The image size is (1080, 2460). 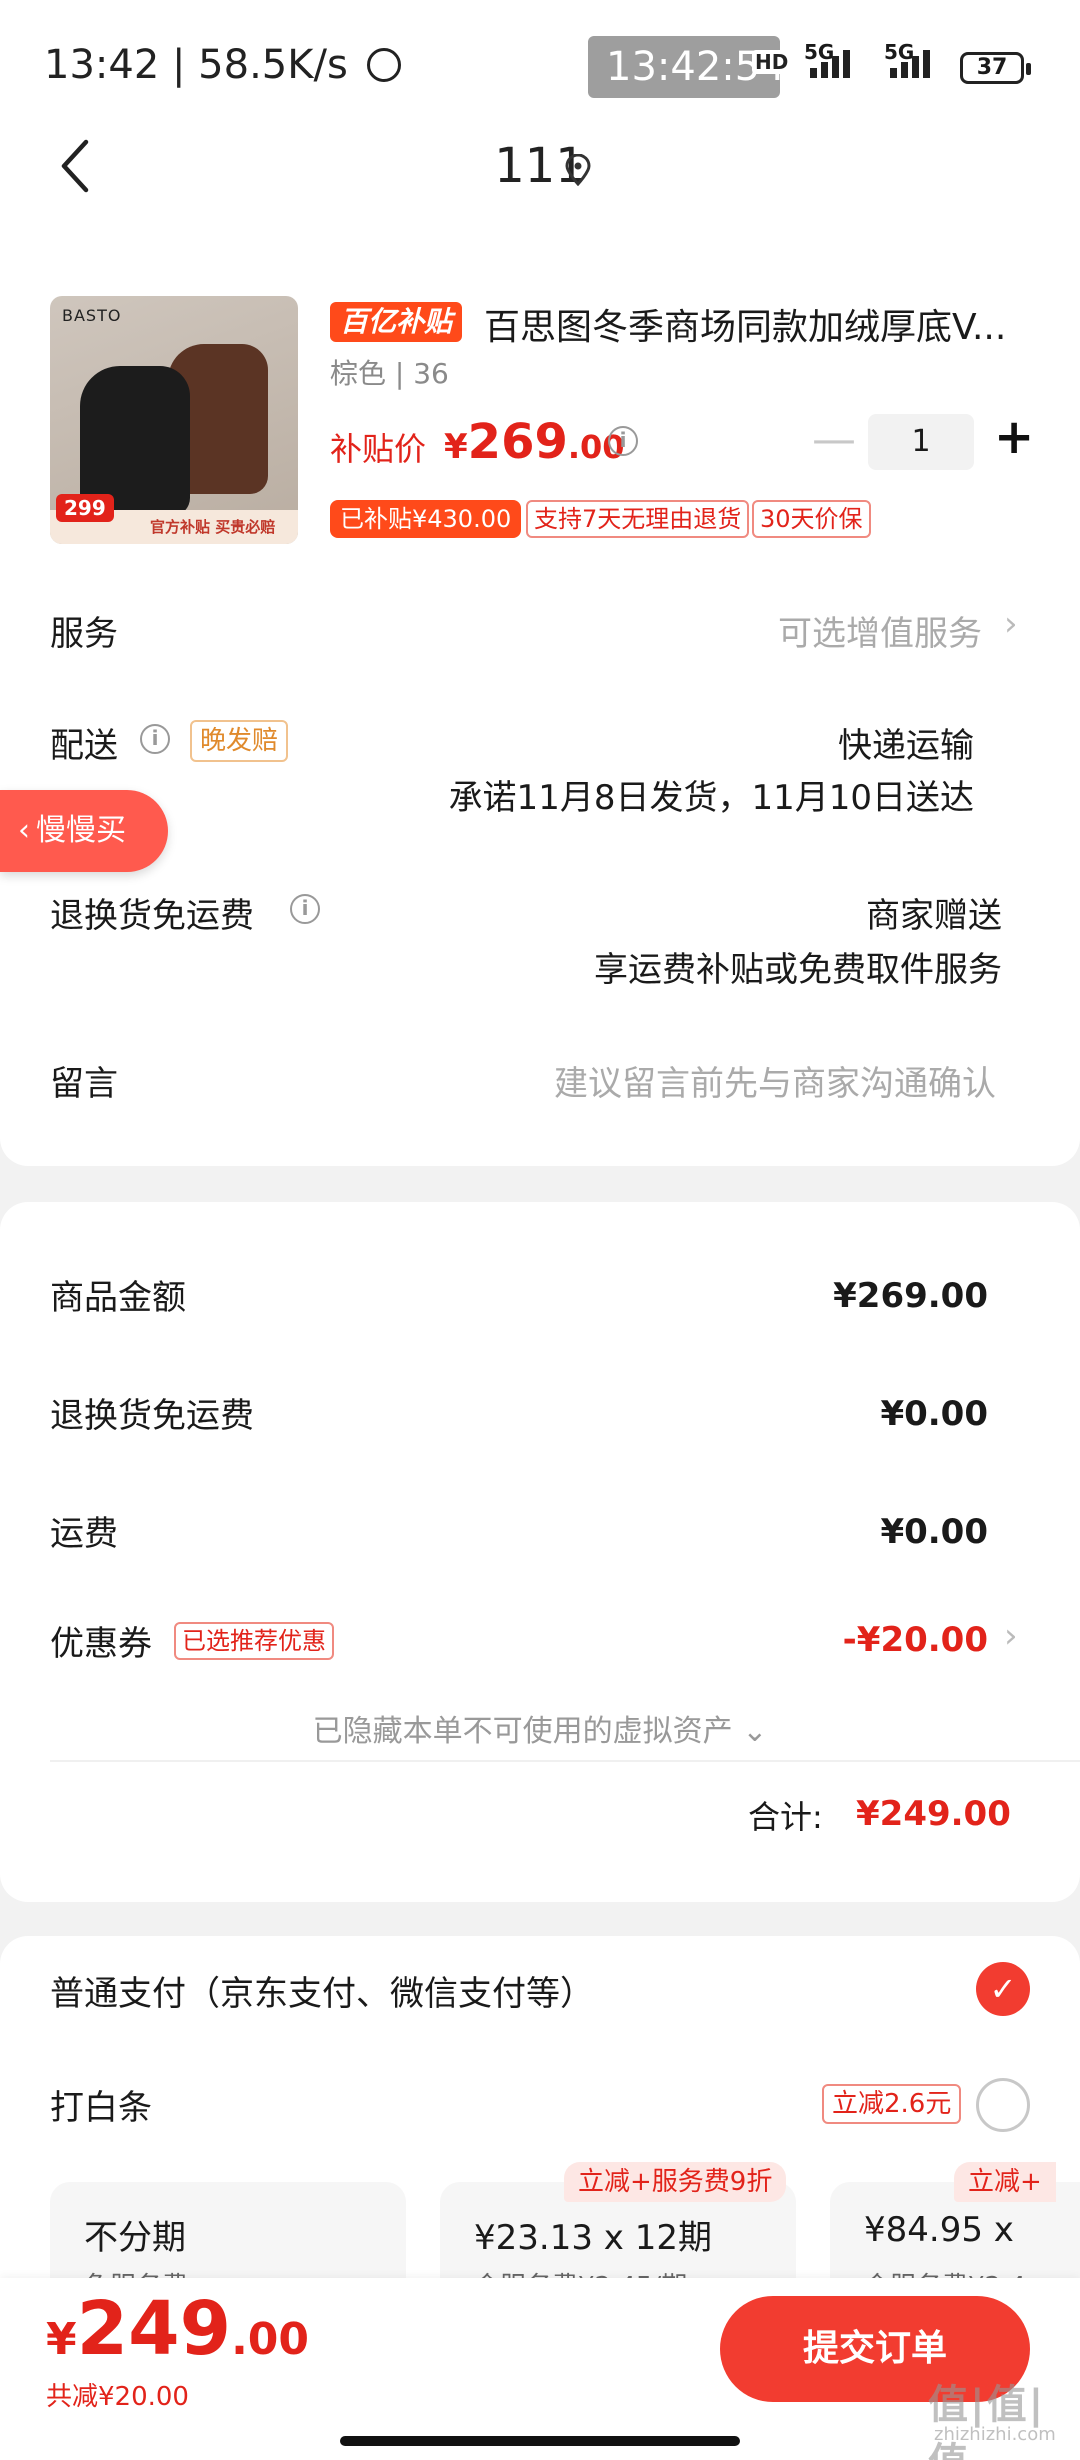 What do you see at coordinates (254, 1641) in the screenshot?
I see `coupon-recommended-tag: 已选推荐优惠` at bounding box center [254, 1641].